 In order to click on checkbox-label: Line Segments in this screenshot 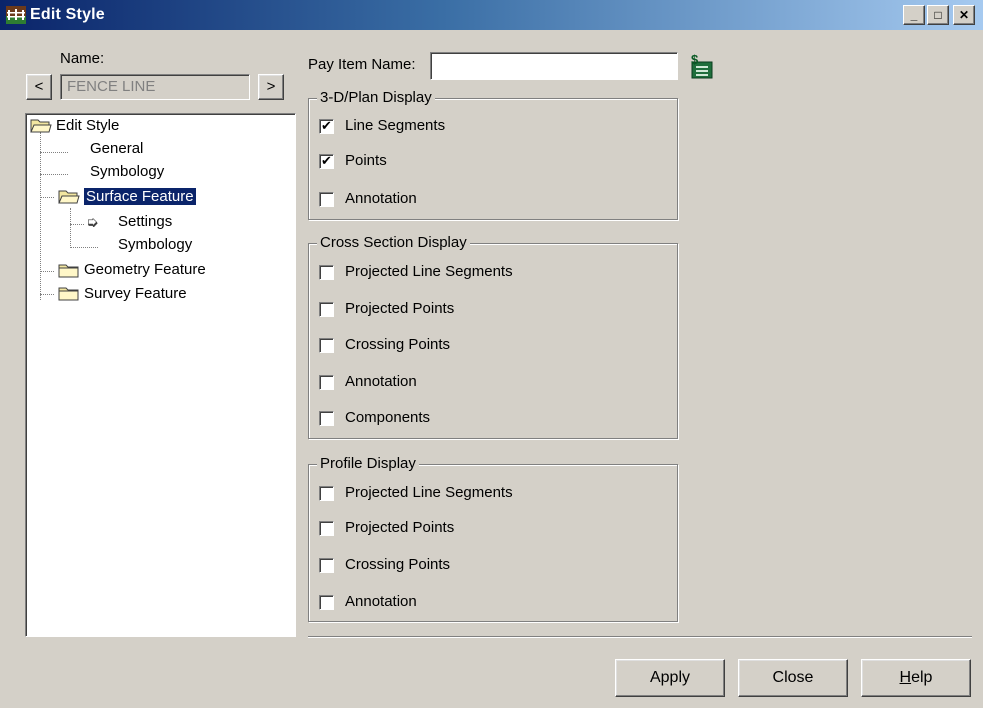, I will do `click(395, 125)`.